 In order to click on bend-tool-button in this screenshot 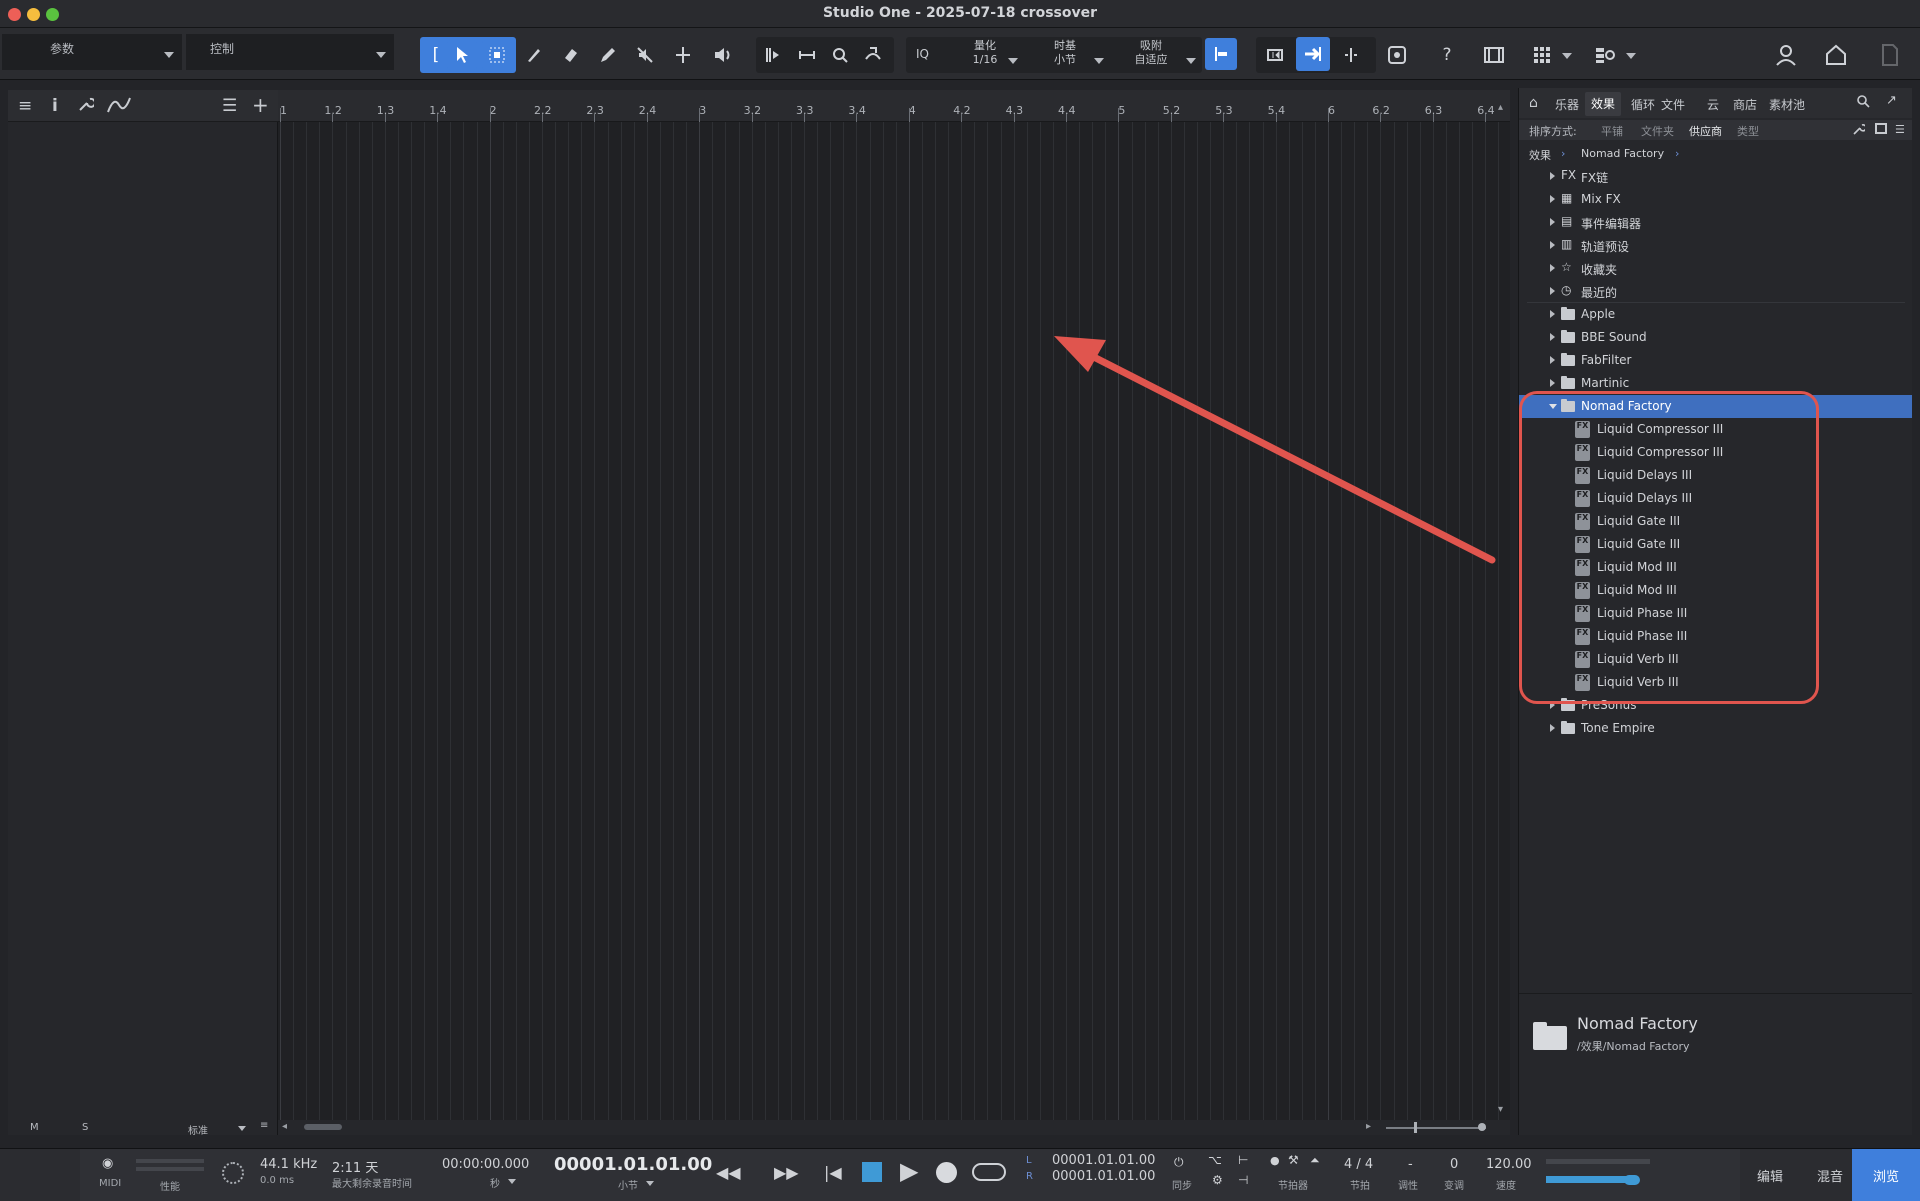, I will do `click(683, 55)`.